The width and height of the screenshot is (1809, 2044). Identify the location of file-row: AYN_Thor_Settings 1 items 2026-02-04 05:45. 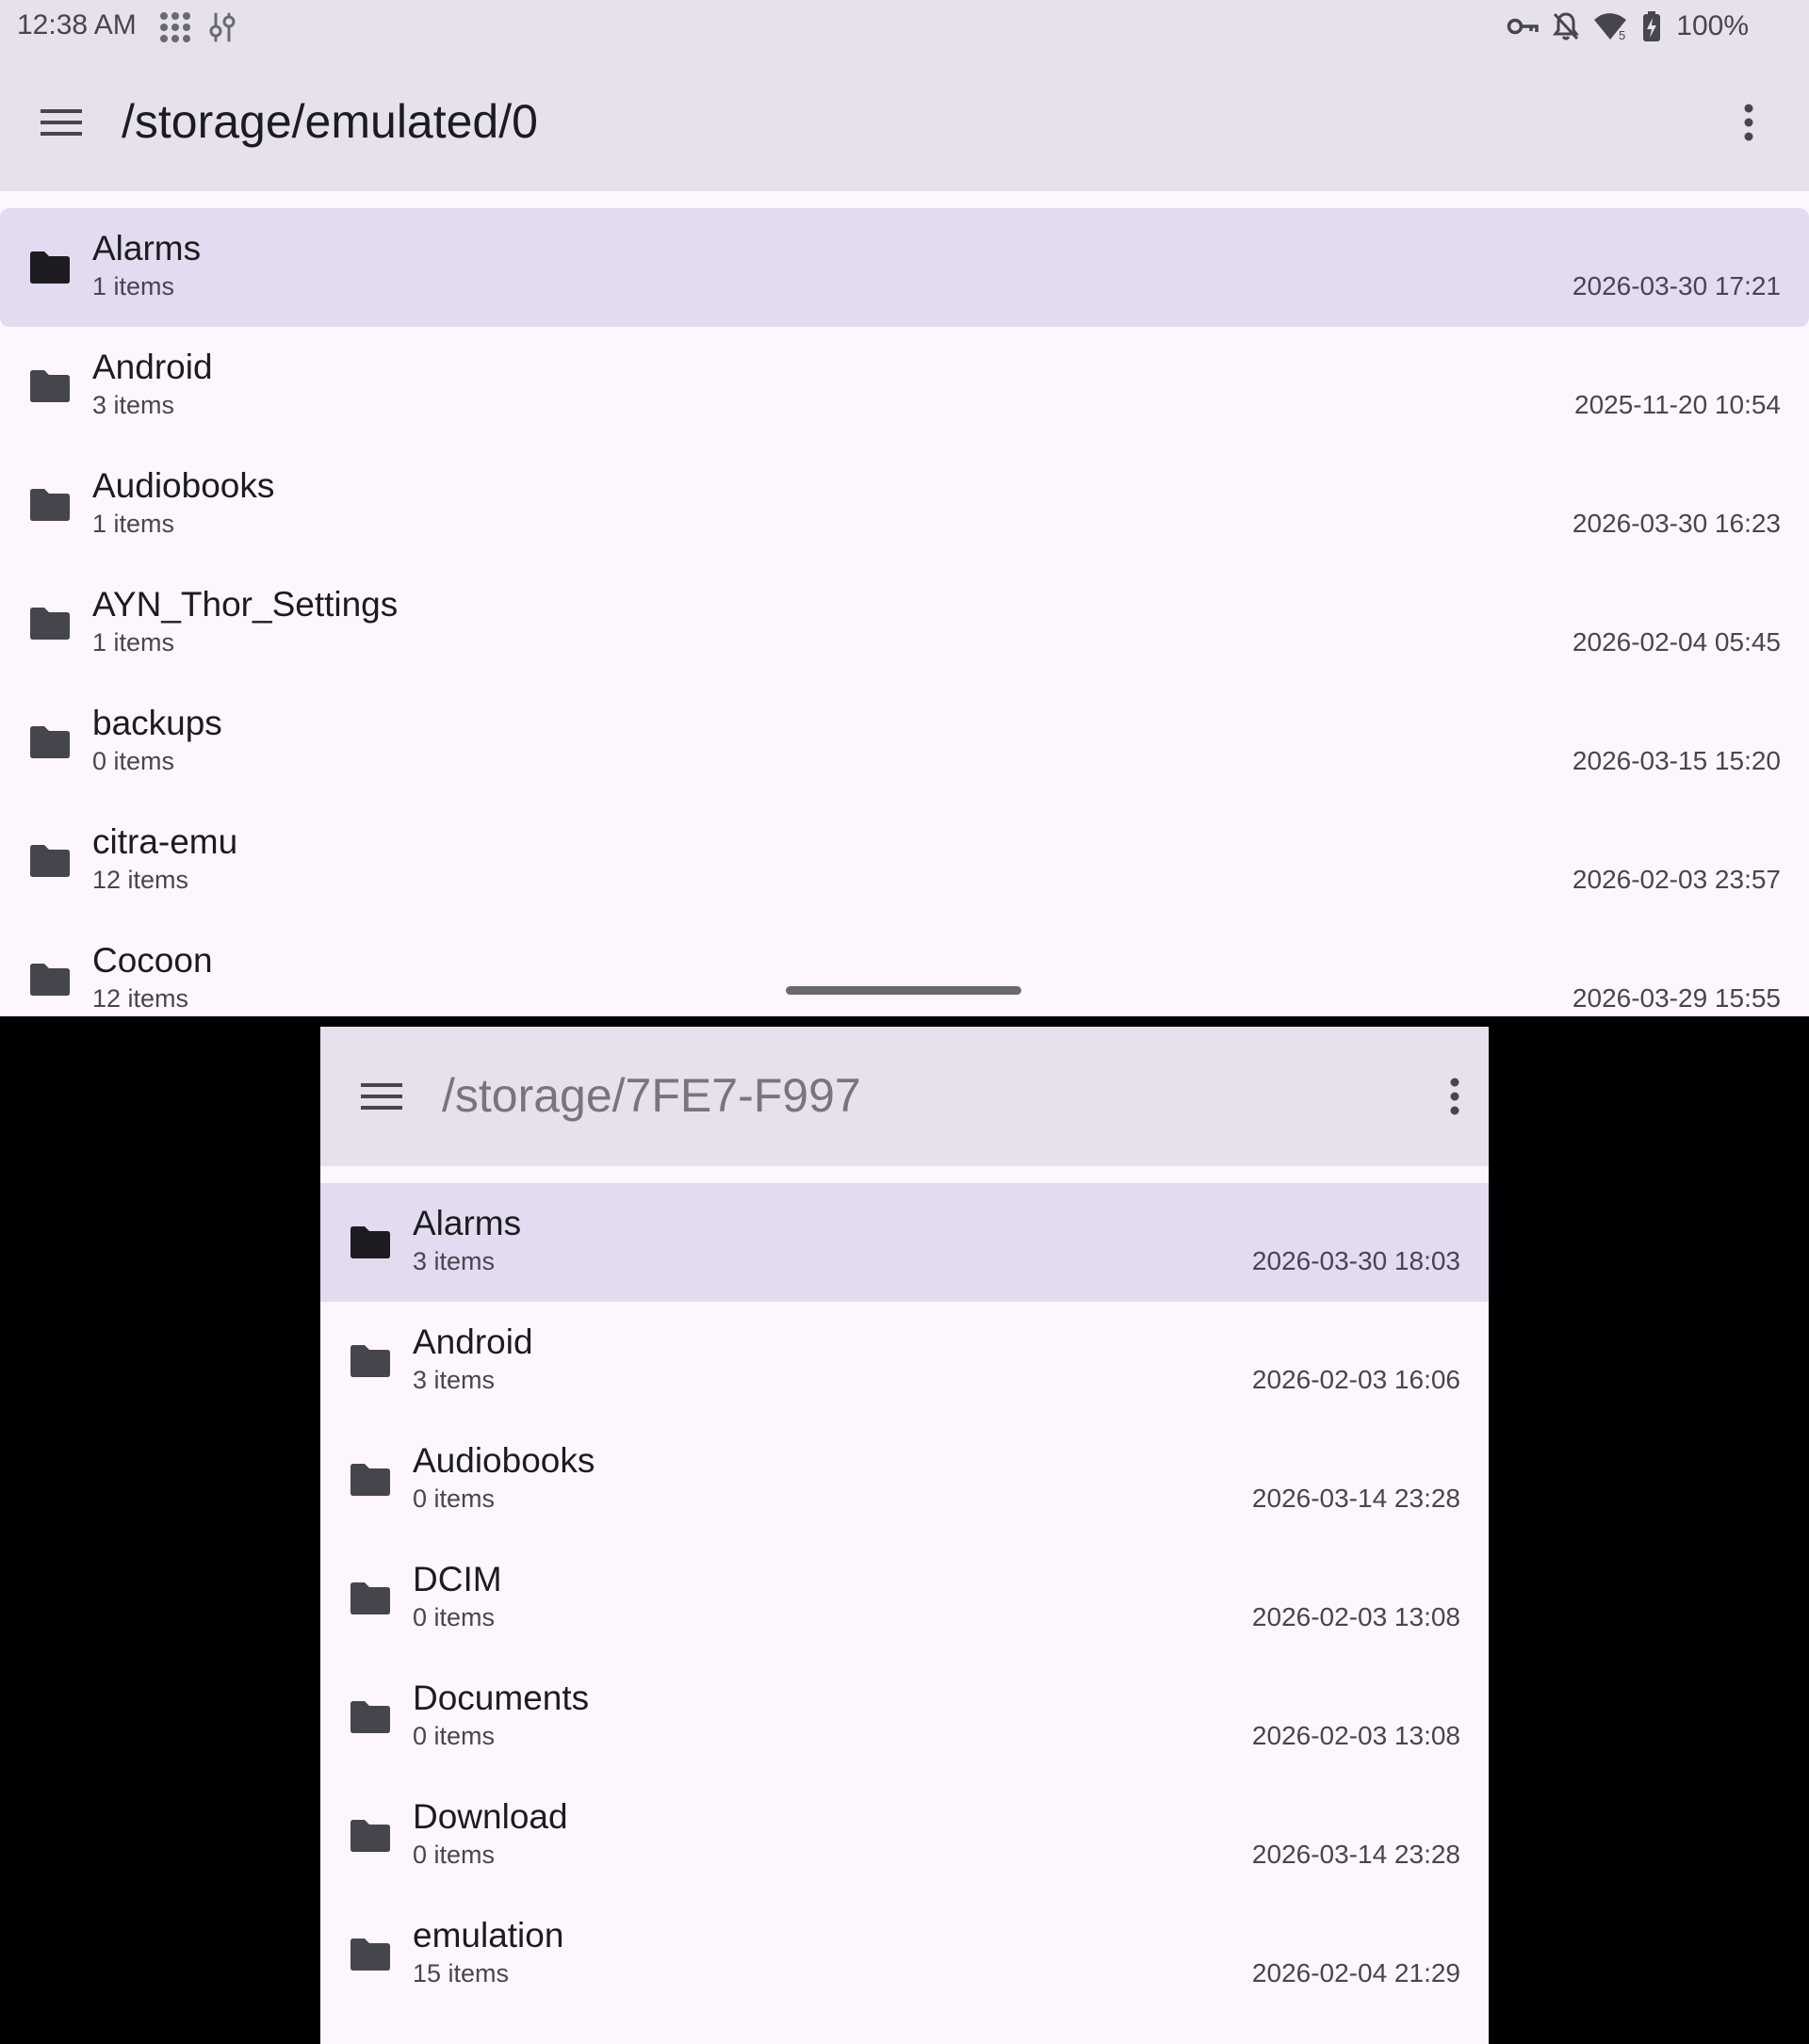
(904, 623).